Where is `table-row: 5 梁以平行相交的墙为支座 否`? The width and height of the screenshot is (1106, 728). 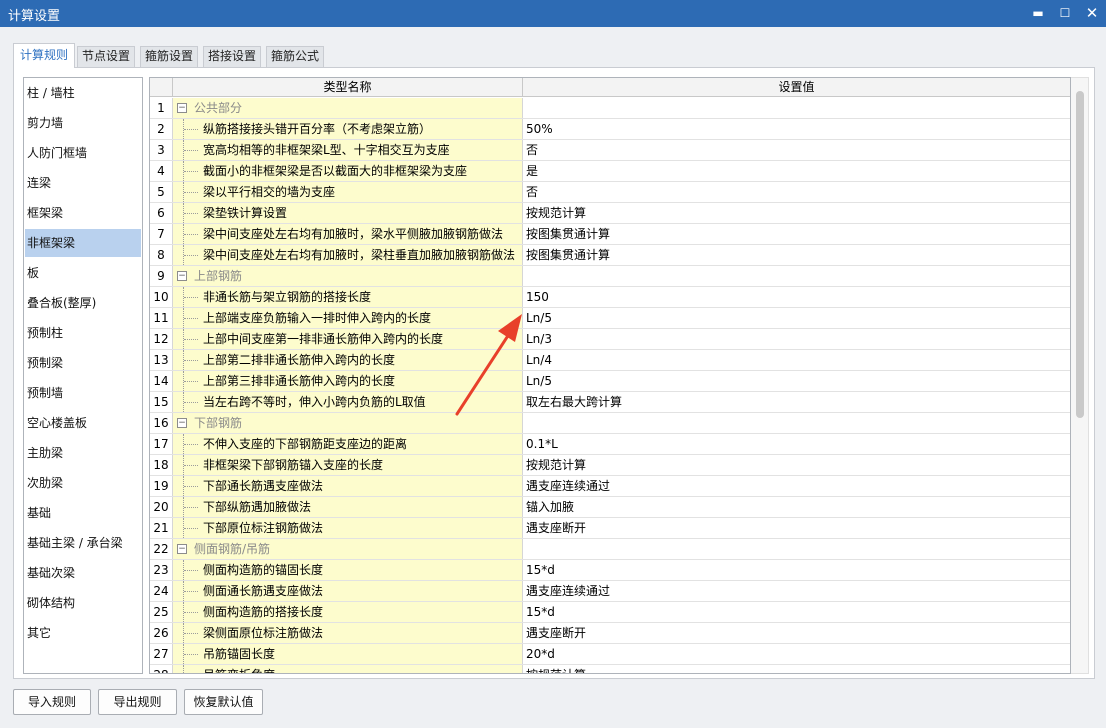 table-row: 5 梁以平行相交的墙为支座 否 is located at coordinates (610, 192).